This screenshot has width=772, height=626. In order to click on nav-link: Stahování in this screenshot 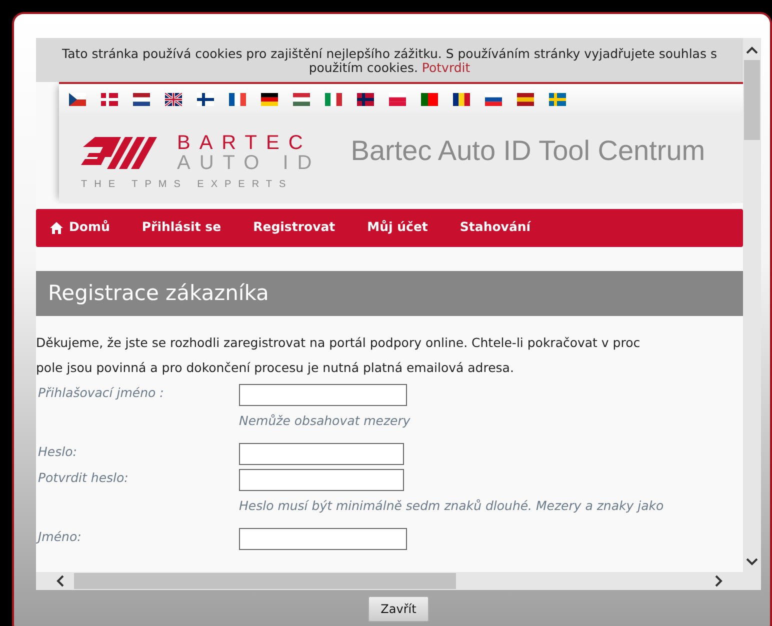, I will do `click(495, 228)`.